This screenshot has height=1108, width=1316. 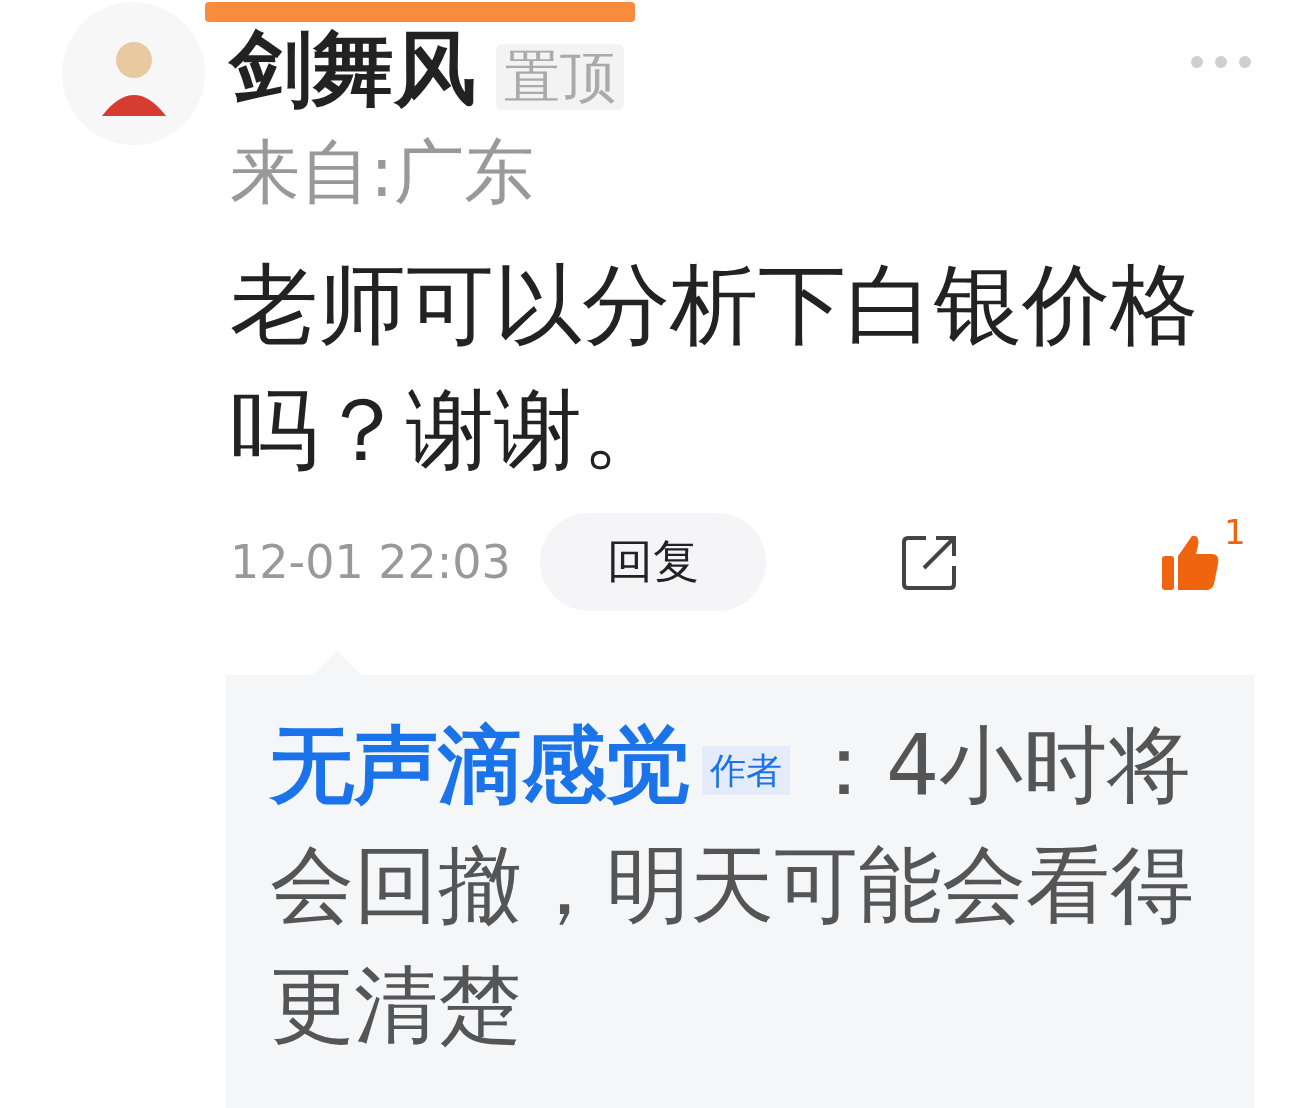 I want to click on location-label: 来自:广东, so click(x=382, y=172).